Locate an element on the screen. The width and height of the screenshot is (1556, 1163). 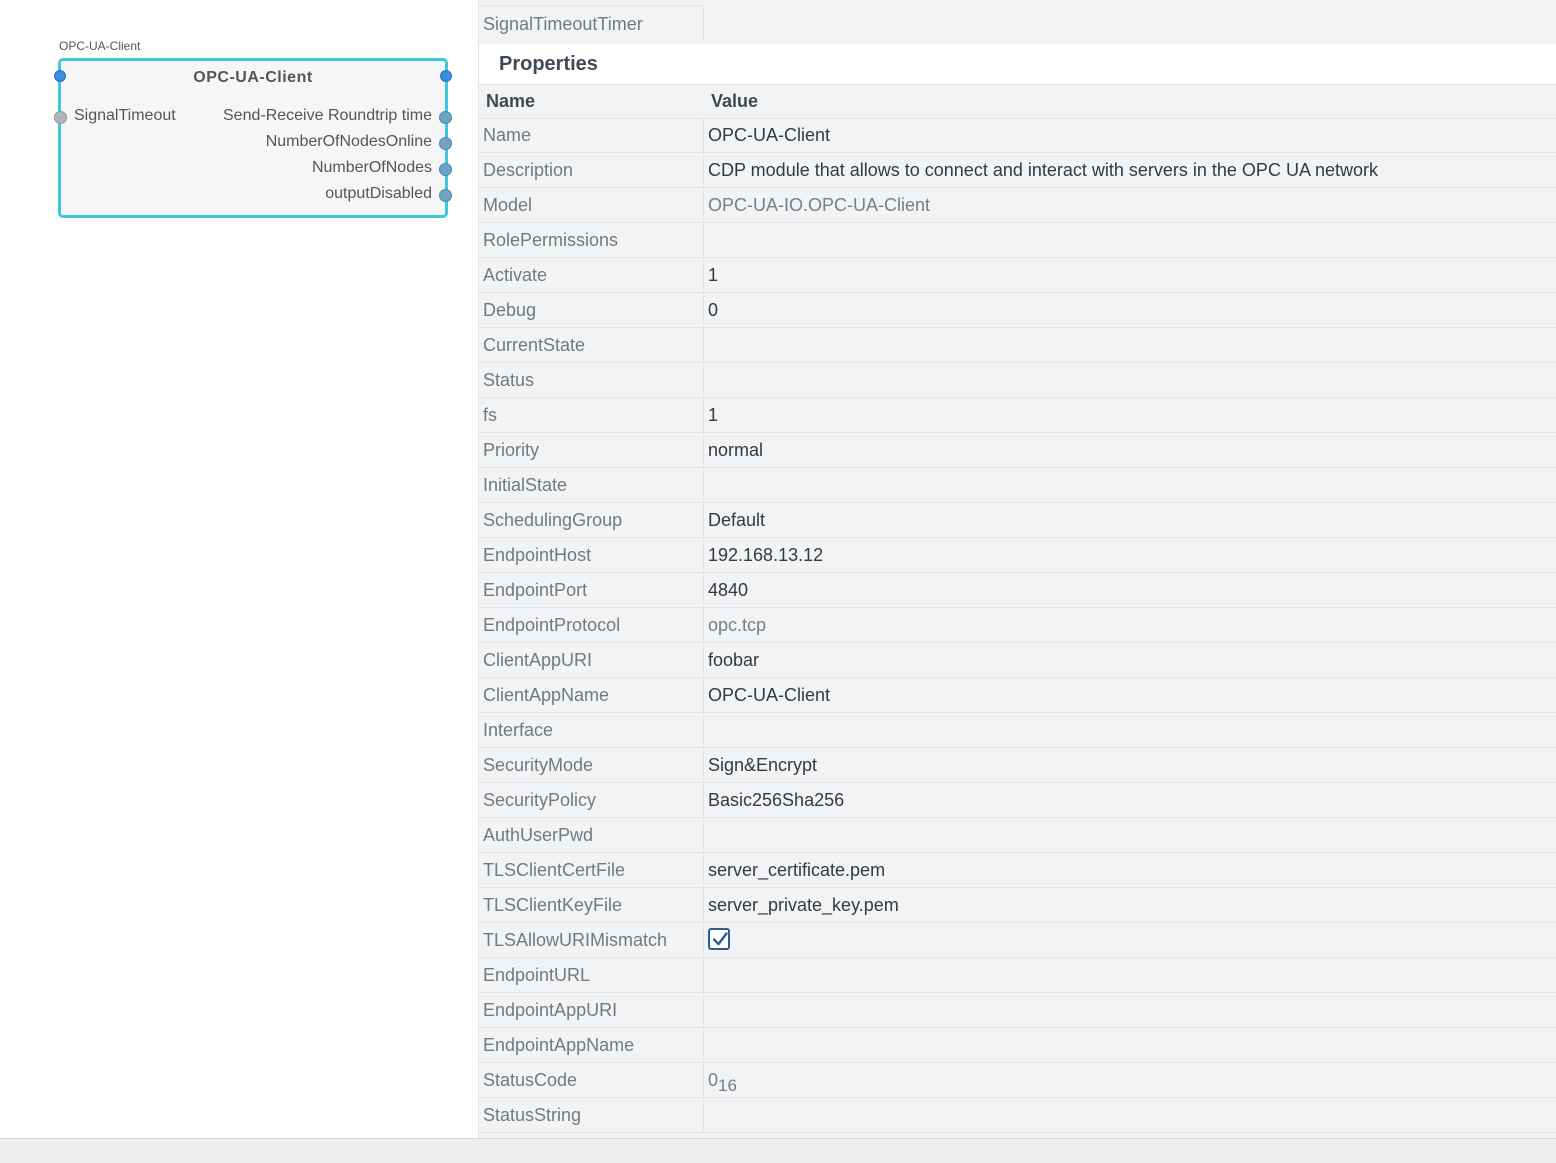
output-port-label: Send-Receive Roundtrip time is located at coordinates (327, 115).